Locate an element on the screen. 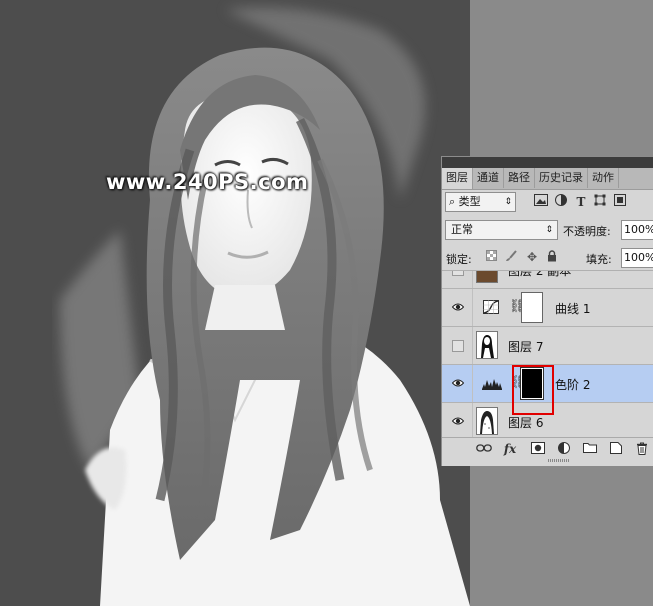 The width and height of the screenshot is (653, 606). annotation-highlight-box is located at coordinates (533, 390).